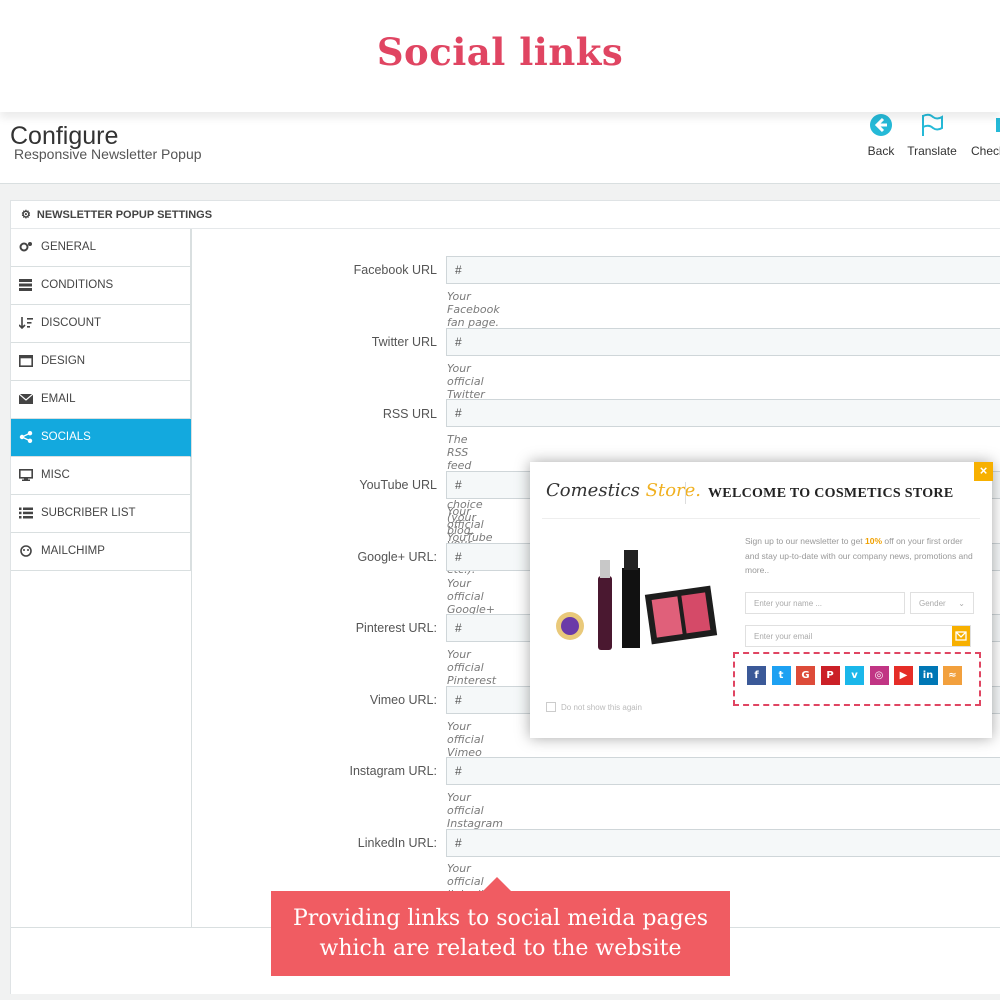 Image resolution: width=1000 pixels, height=1000 pixels. Describe the element at coordinates (928, 675) in the screenshot. I see `linkedin-icon: in` at that location.